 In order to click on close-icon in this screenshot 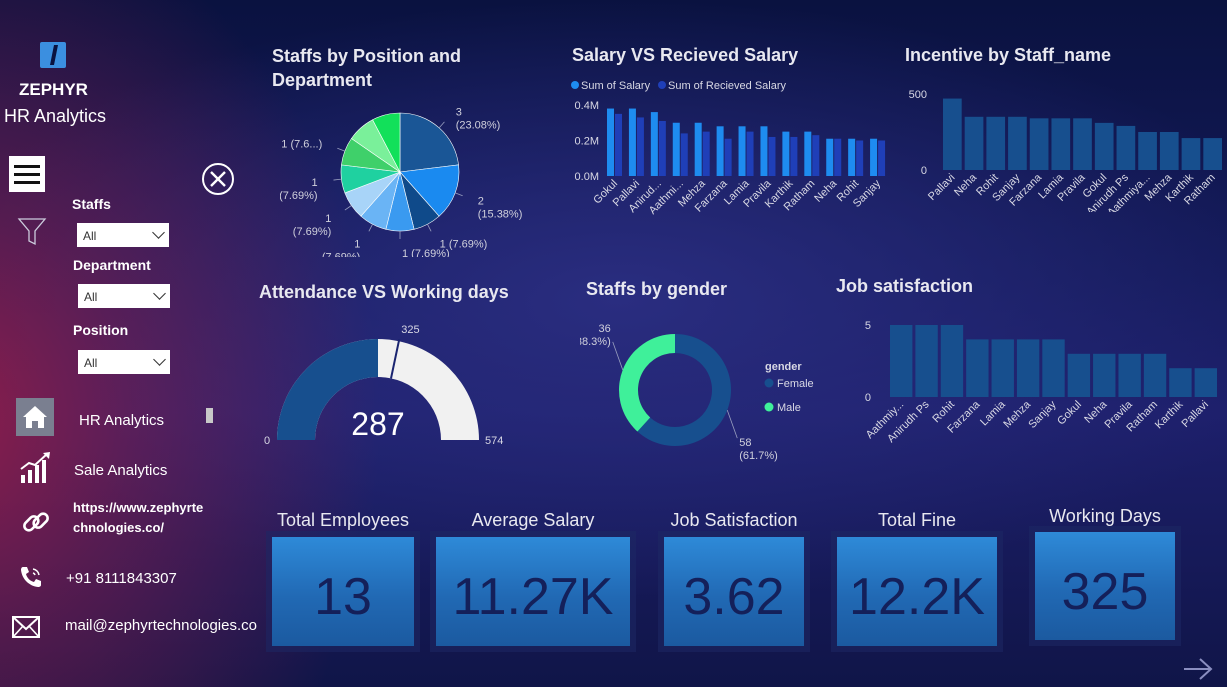, I will do `click(218, 179)`.